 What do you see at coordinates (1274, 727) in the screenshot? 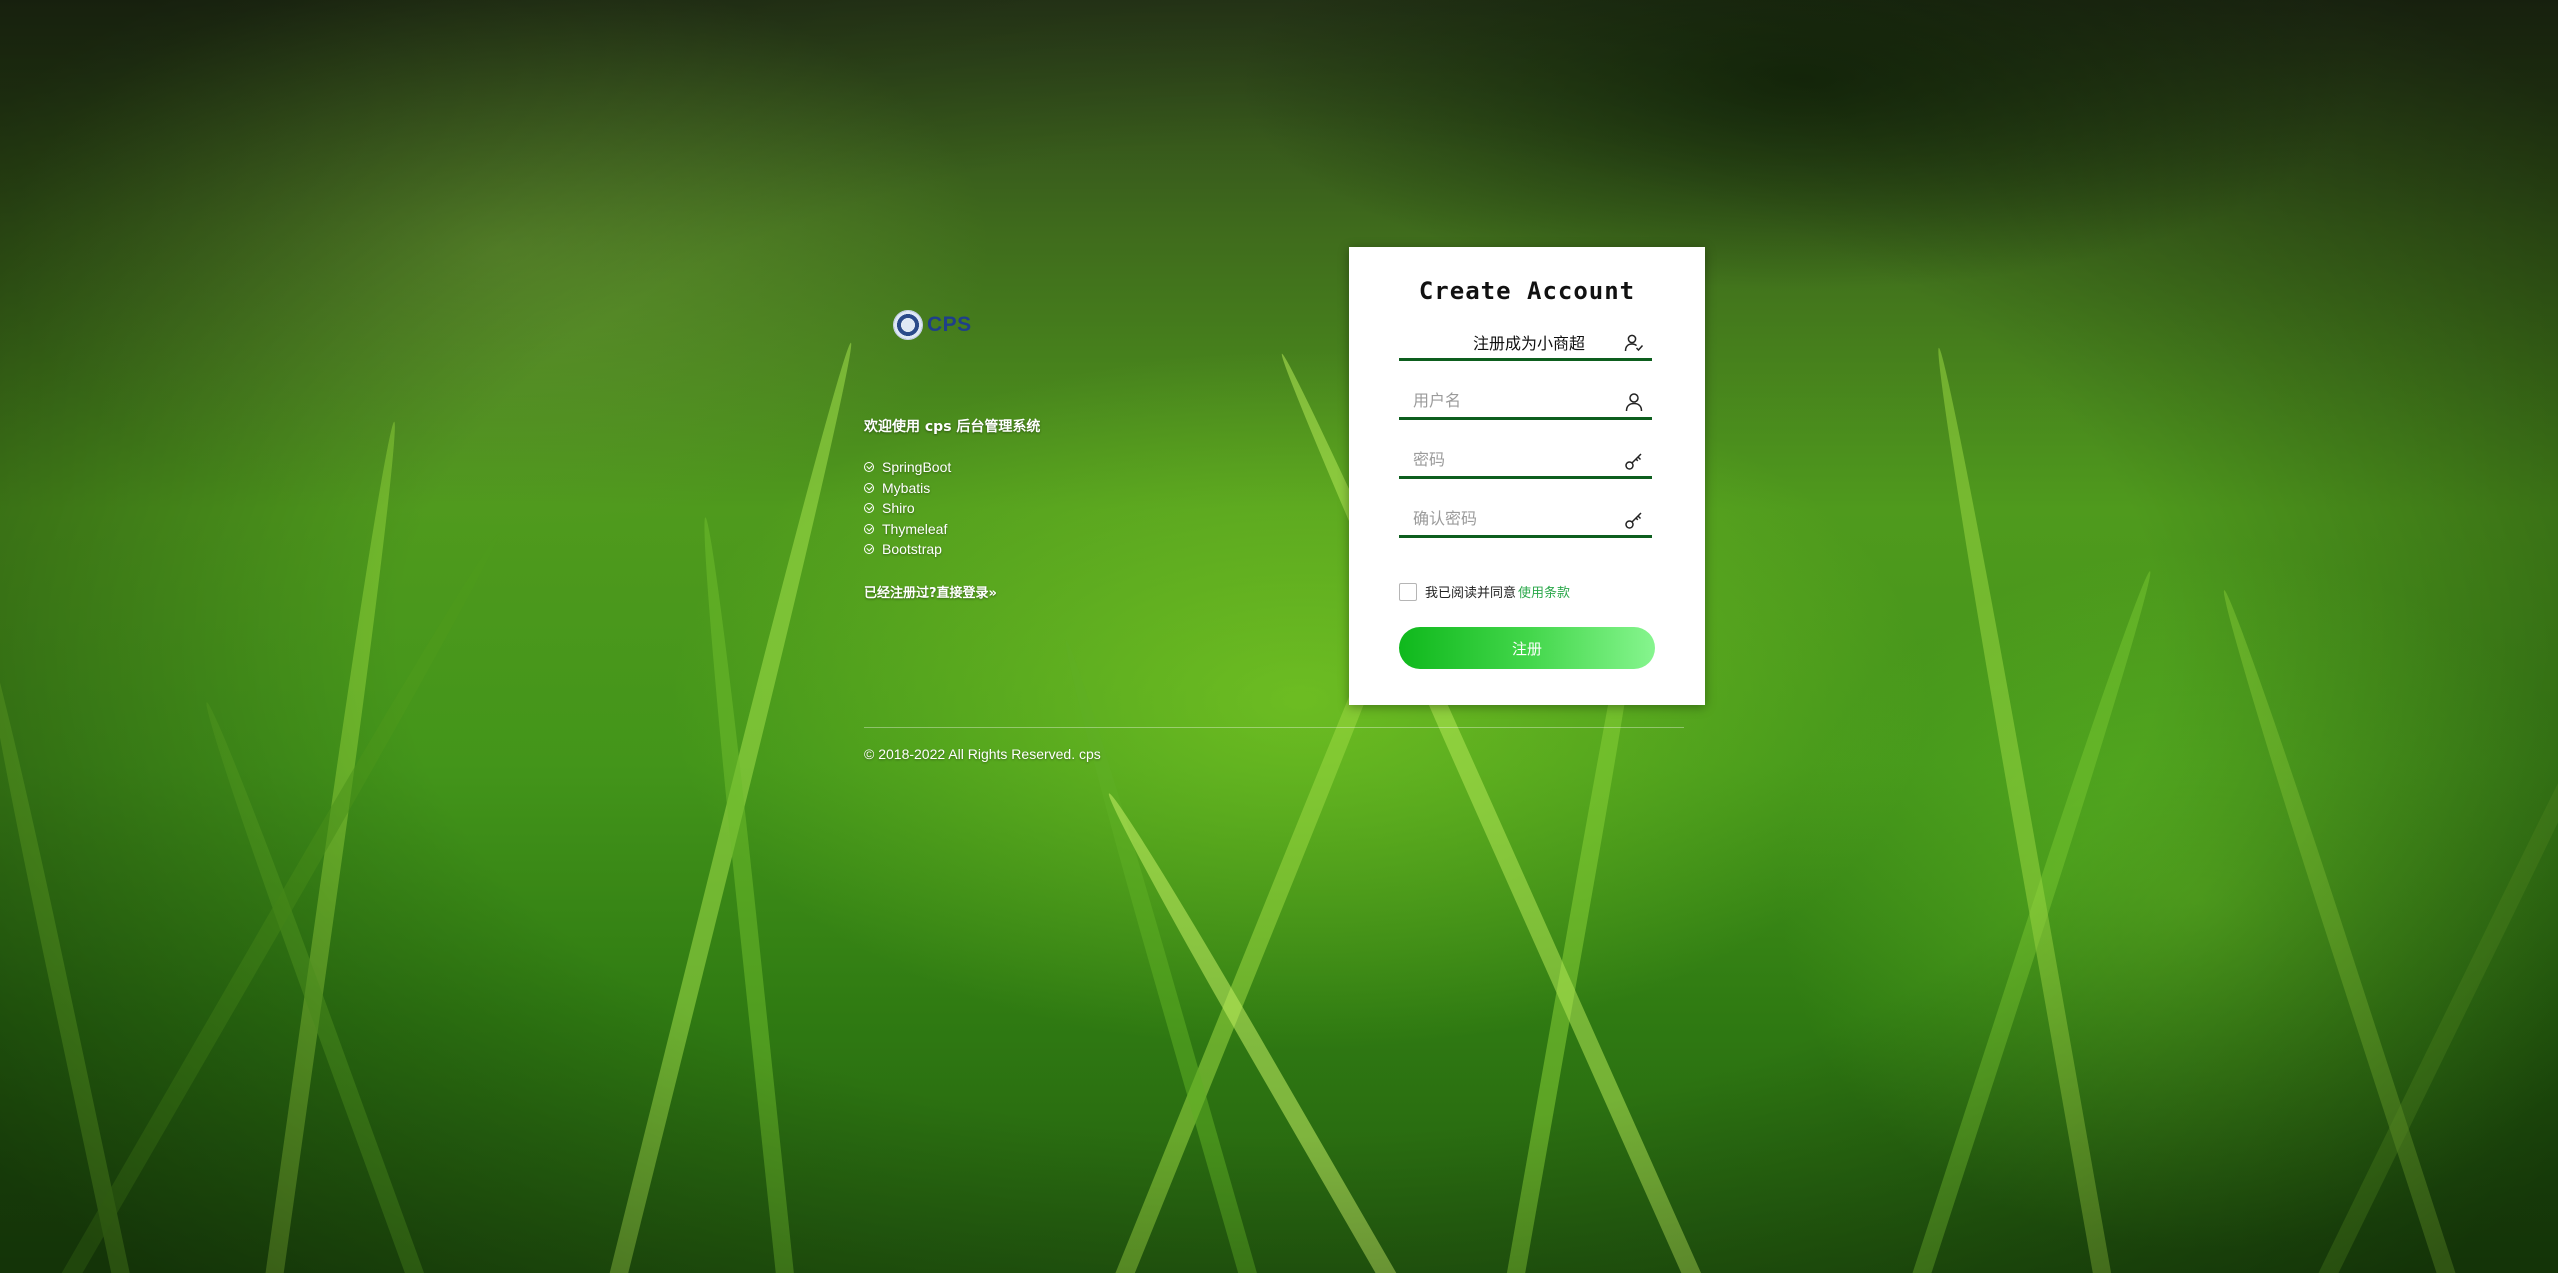
I see `footer-divider` at bounding box center [1274, 727].